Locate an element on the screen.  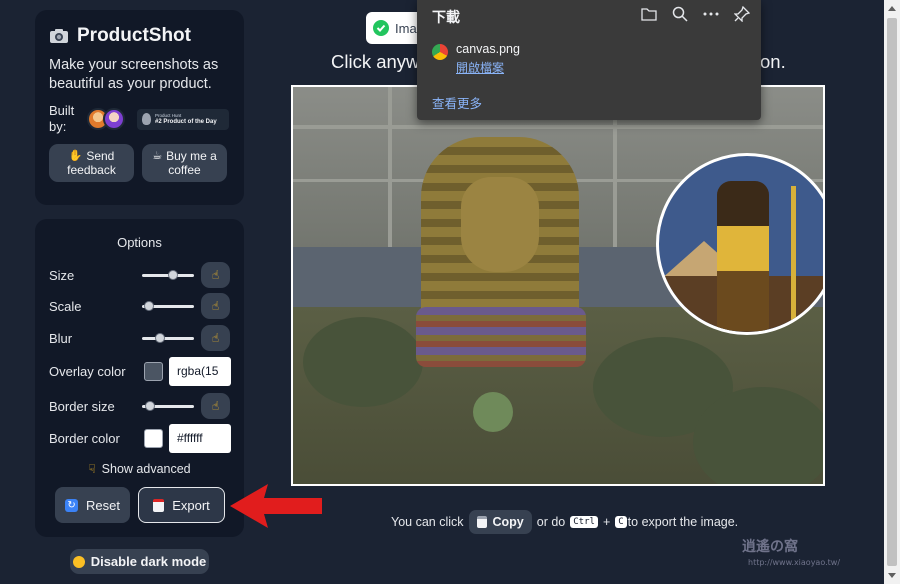
plus-text: + is located at coordinates (606, 522).